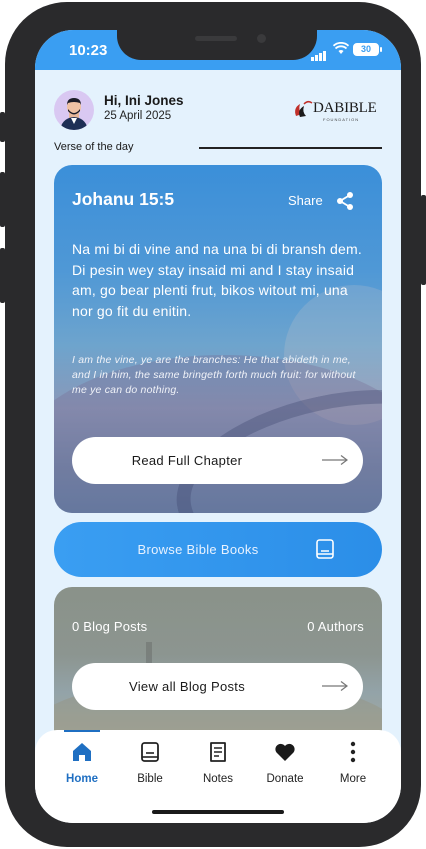  I want to click on current-date: 25 April 2025, so click(138, 116).